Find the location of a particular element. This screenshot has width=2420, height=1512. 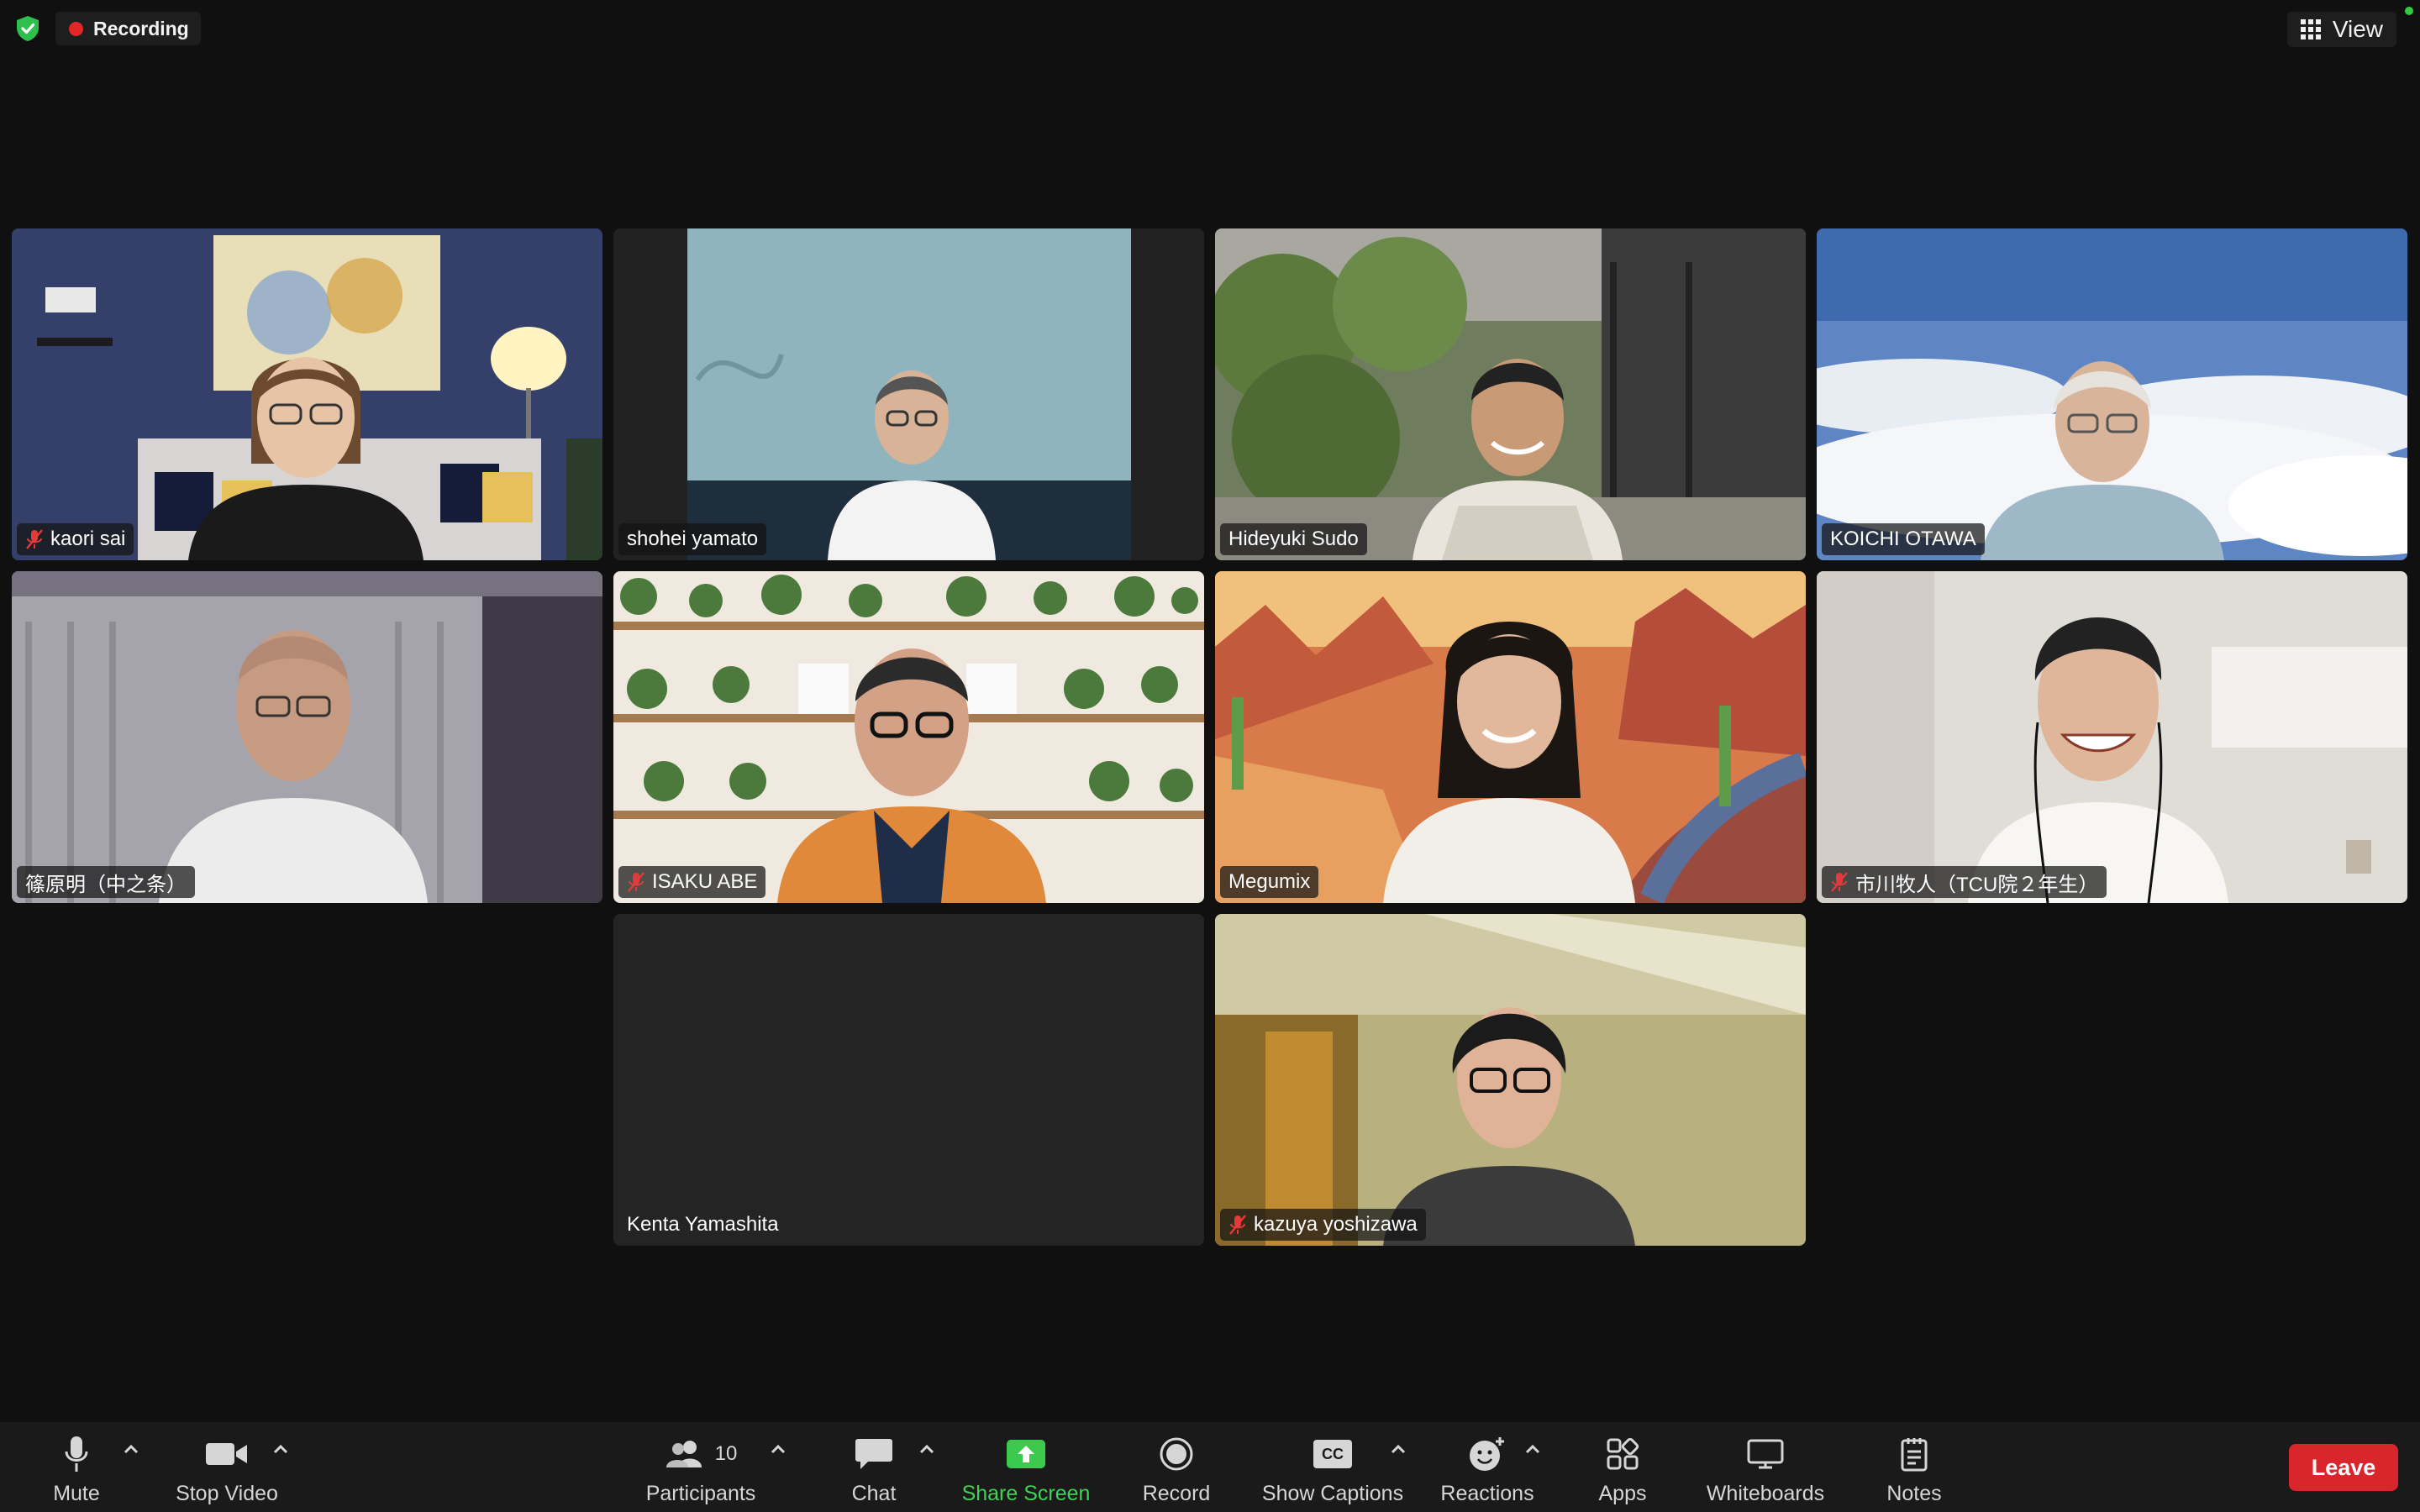

leave-button: Leave is located at coordinates (2343, 1467).